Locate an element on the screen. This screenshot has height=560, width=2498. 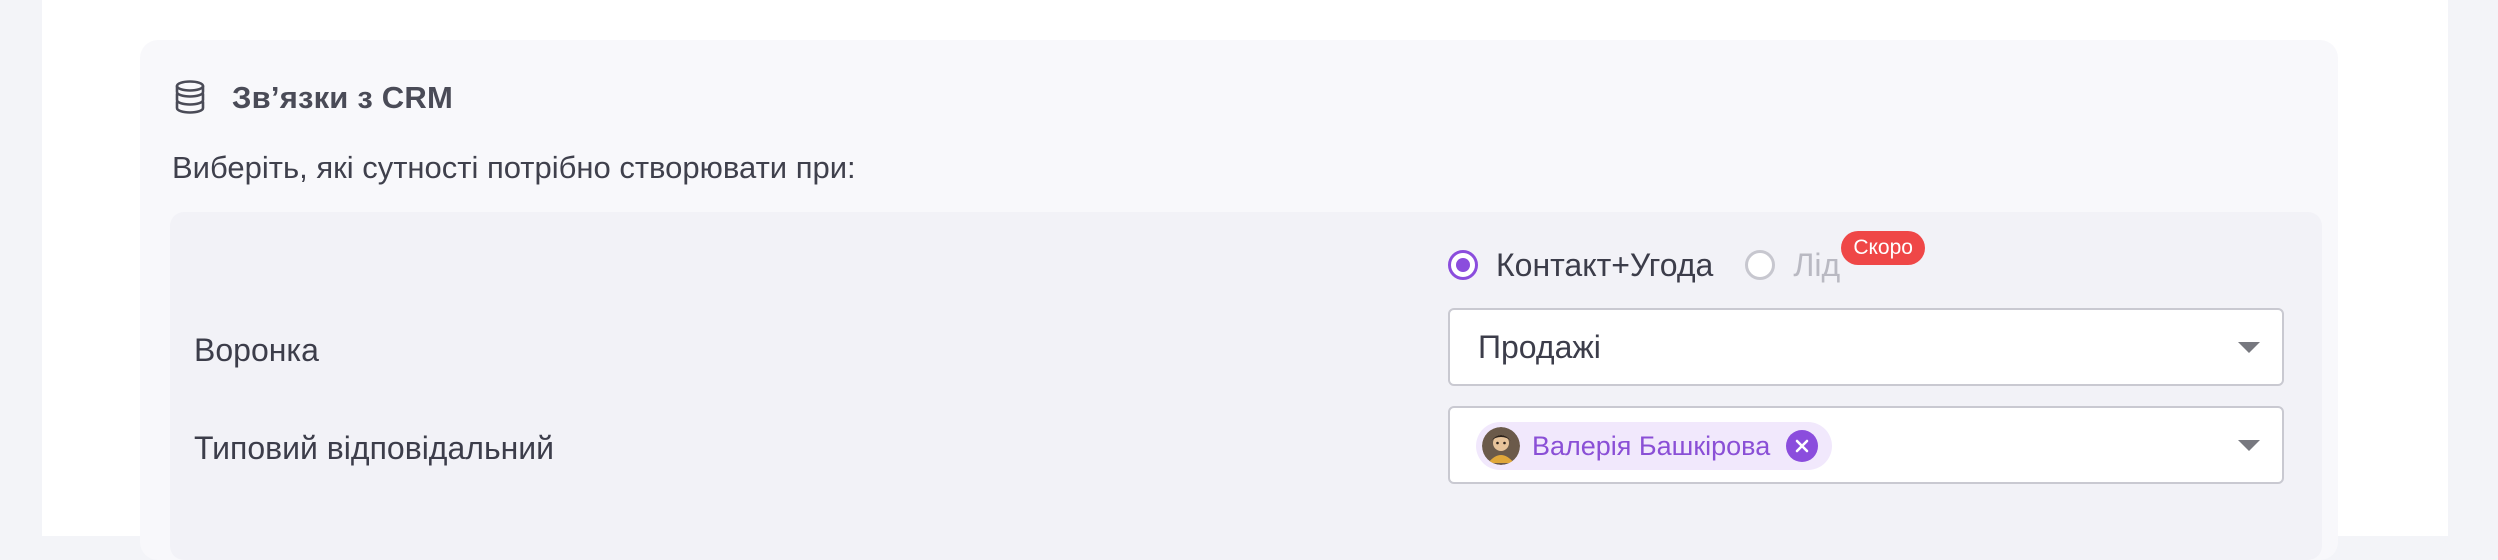
entity-type-radio-group: Контакт+Угода Лід Скоро is located at coordinates (1686, 261).